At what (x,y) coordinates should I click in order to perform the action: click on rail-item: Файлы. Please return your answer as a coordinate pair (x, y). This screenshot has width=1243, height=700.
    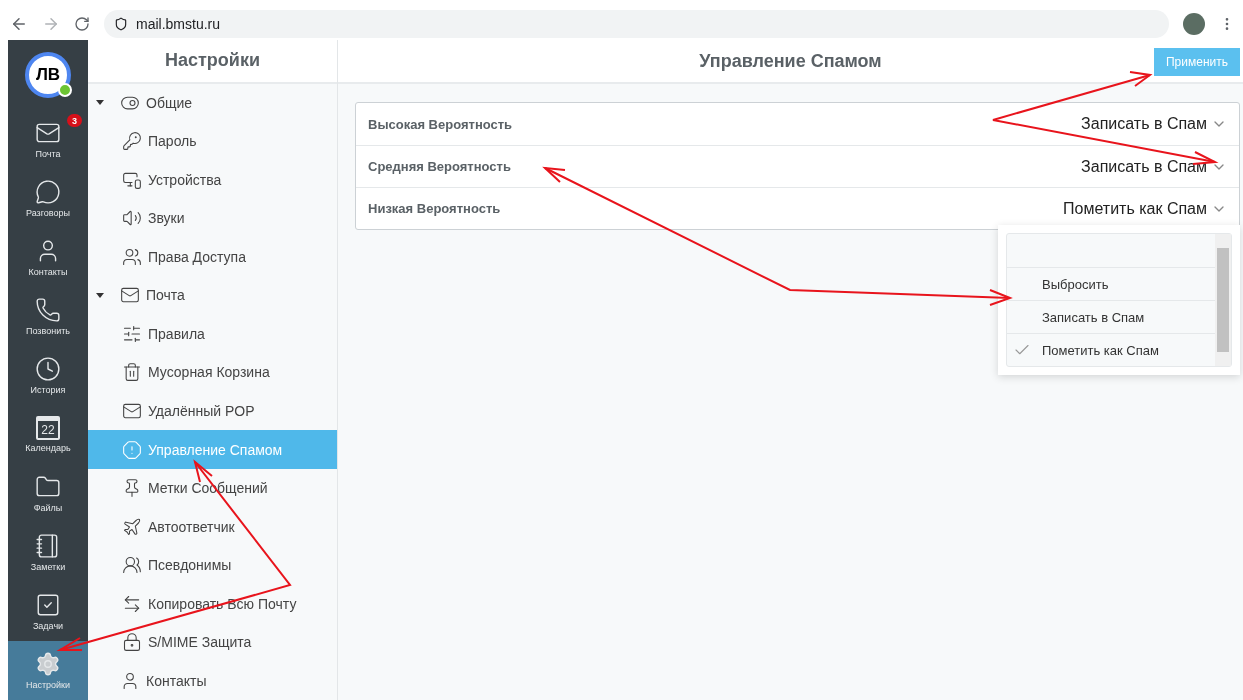
    Looking at the image, I should click on (48, 493).